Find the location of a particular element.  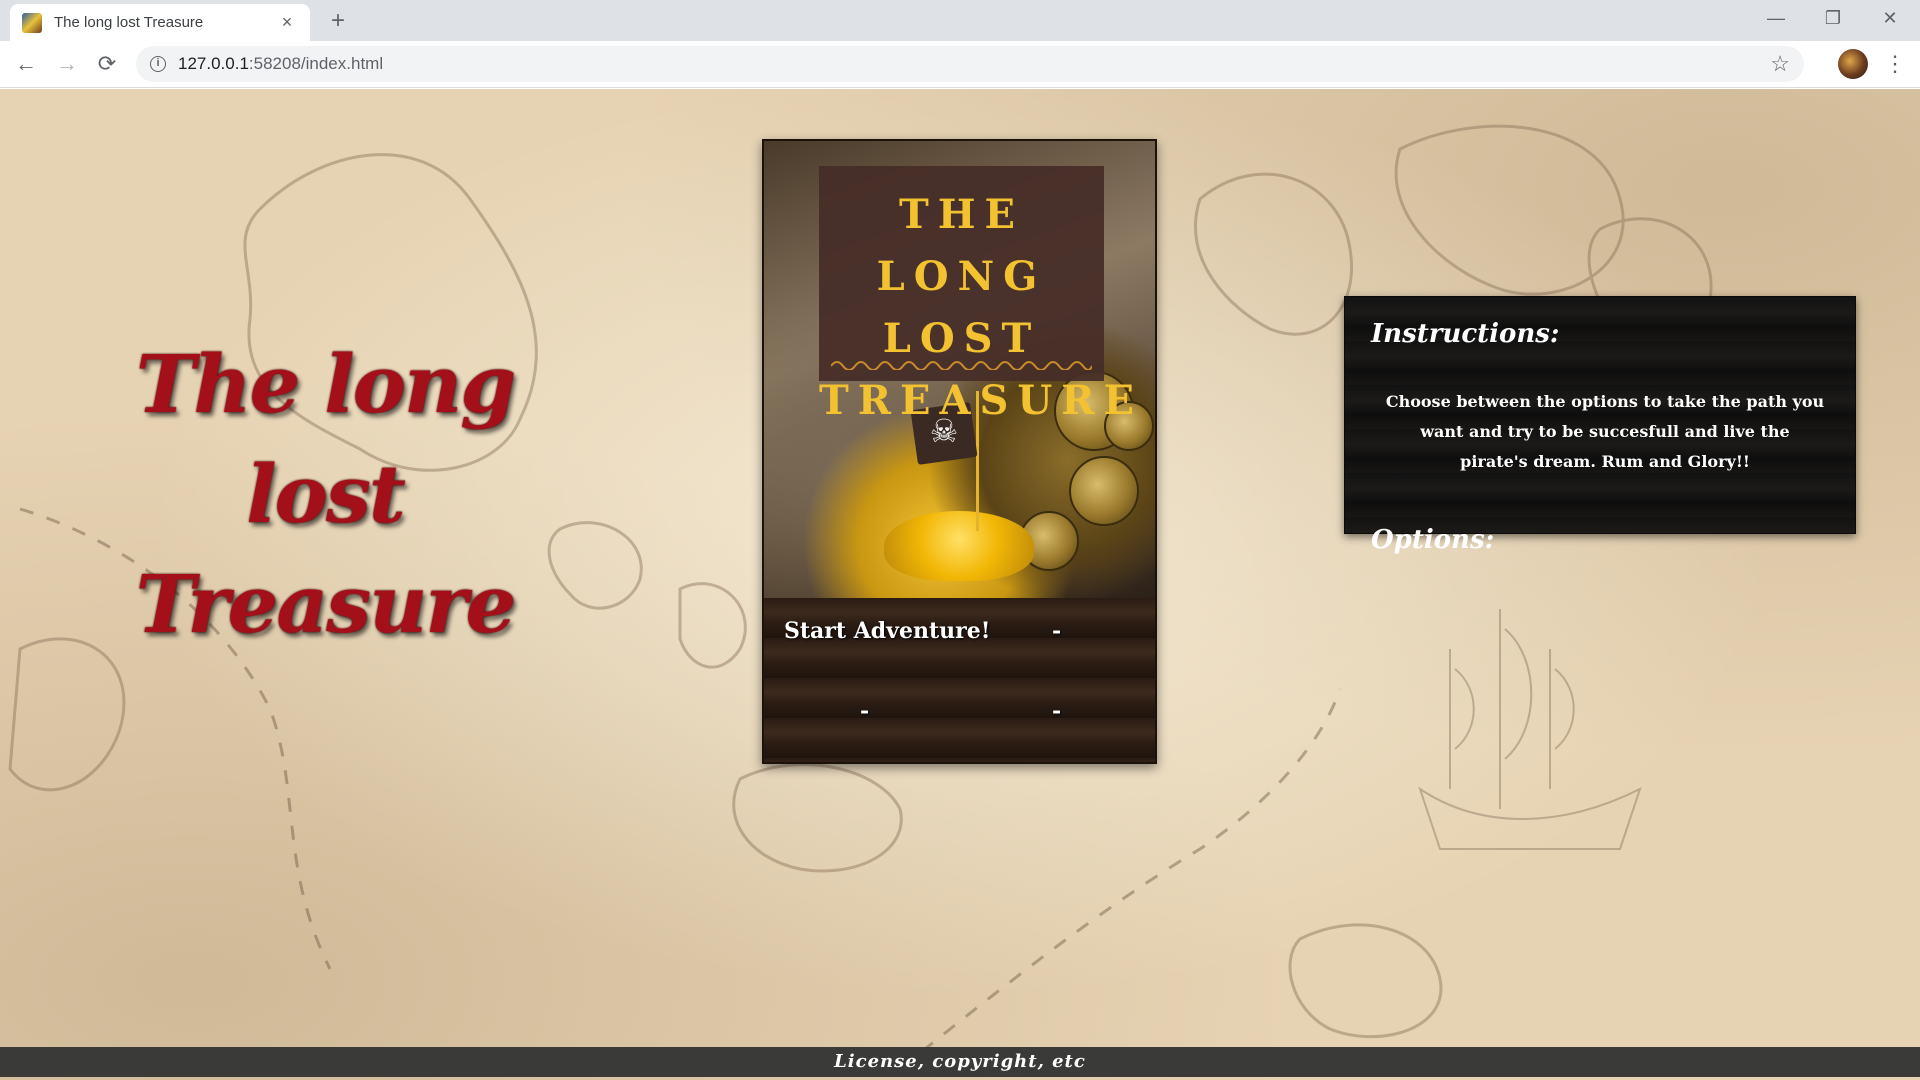

favicon-icon is located at coordinates (32, 22).